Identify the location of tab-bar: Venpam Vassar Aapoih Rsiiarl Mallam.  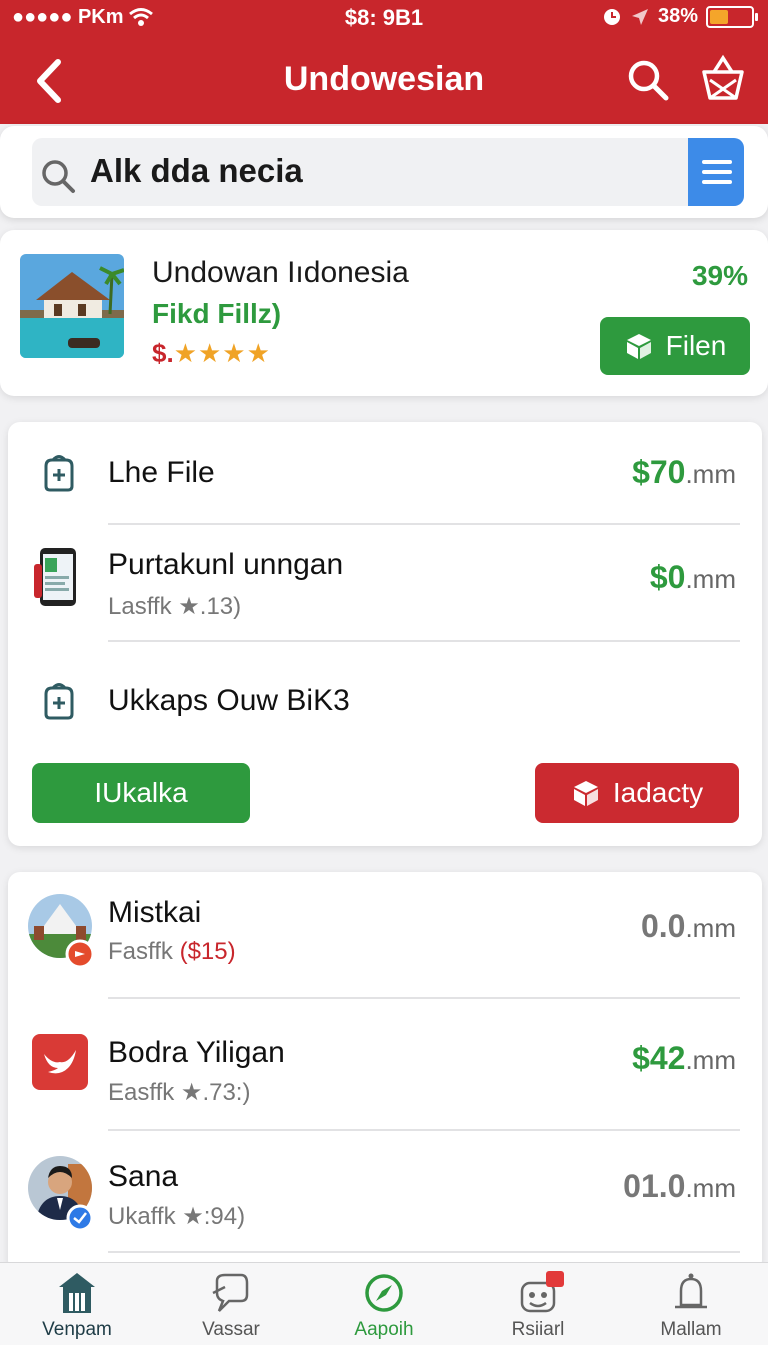
(384, 1303).